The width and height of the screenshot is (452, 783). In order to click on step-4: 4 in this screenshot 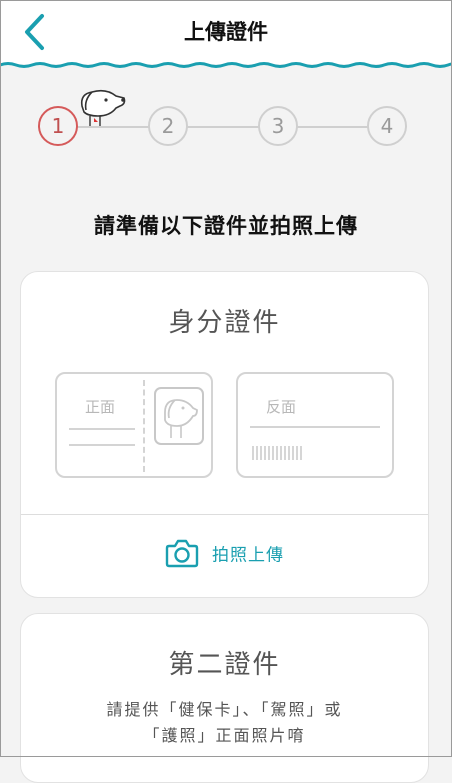, I will do `click(387, 126)`.